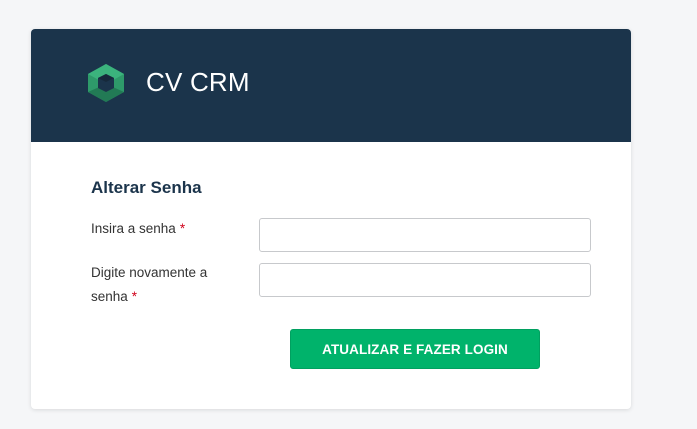  Describe the element at coordinates (106, 83) in the screenshot. I see `cv-crm-logo-icon` at that location.